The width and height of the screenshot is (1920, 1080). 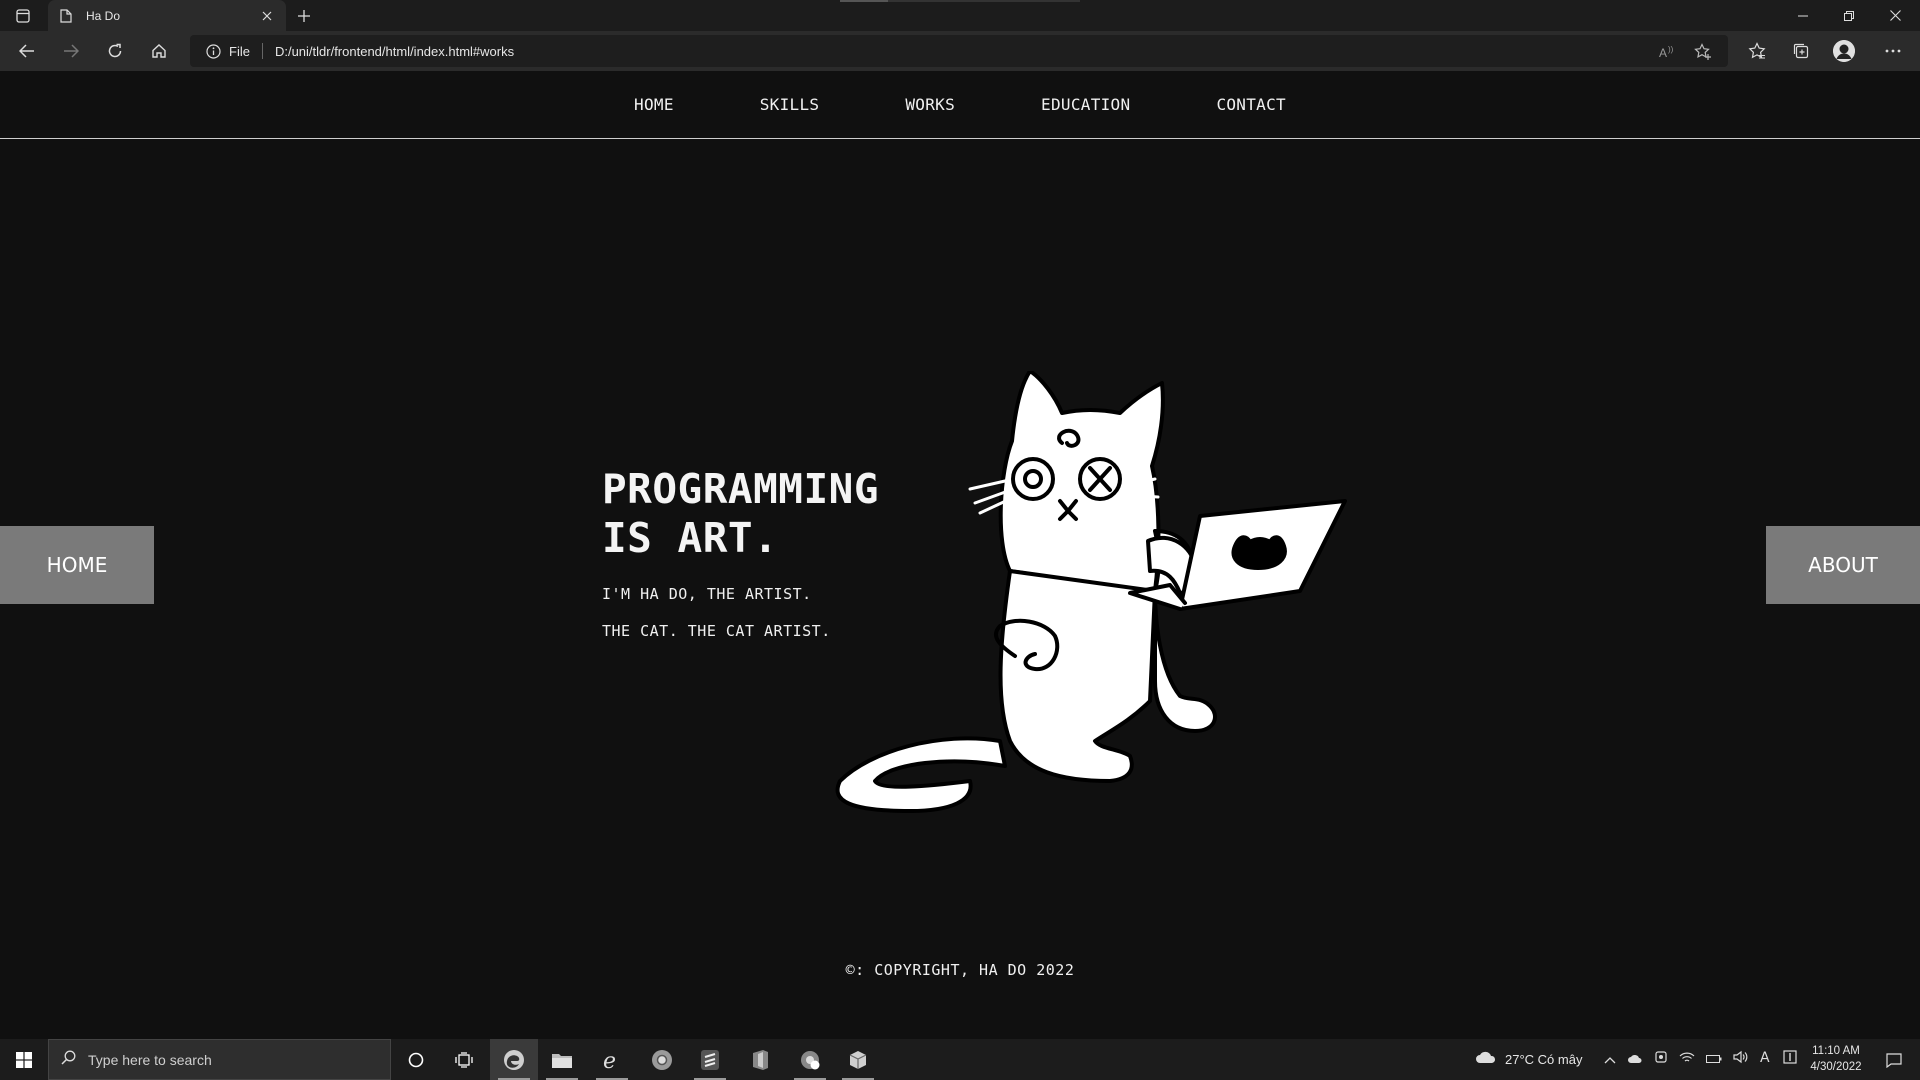 What do you see at coordinates (1844, 51) in the screenshot?
I see `profile-avatar` at bounding box center [1844, 51].